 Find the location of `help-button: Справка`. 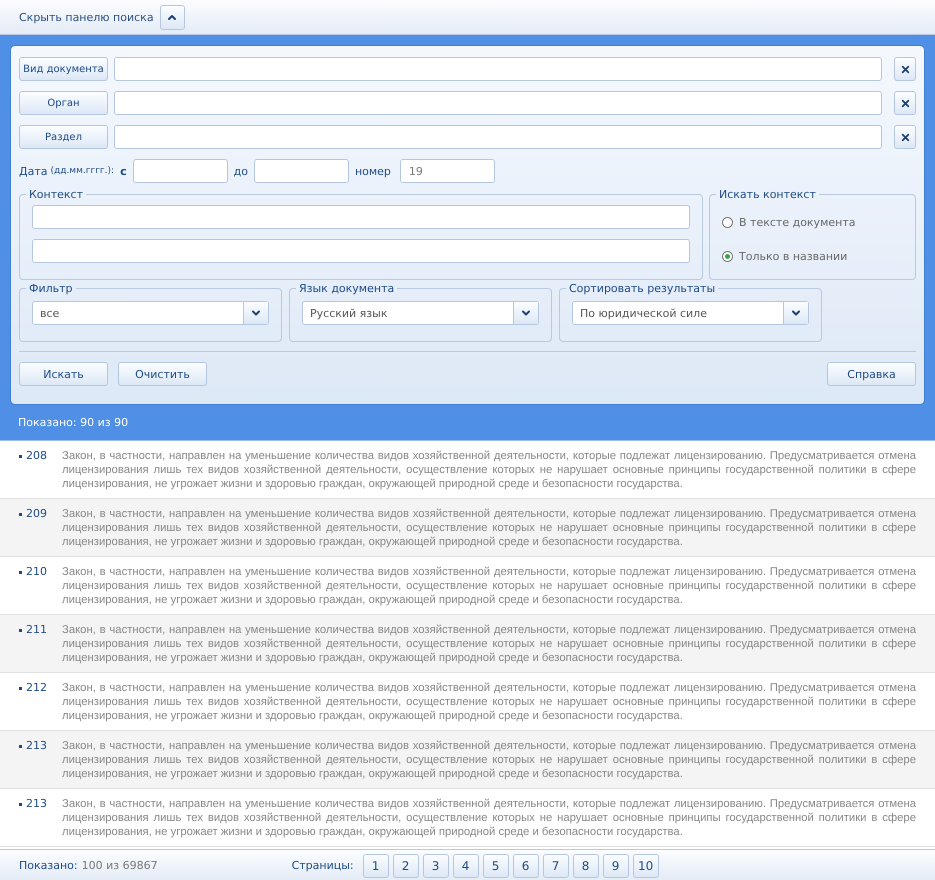

help-button: Справка is located at coordinates (871, 374).